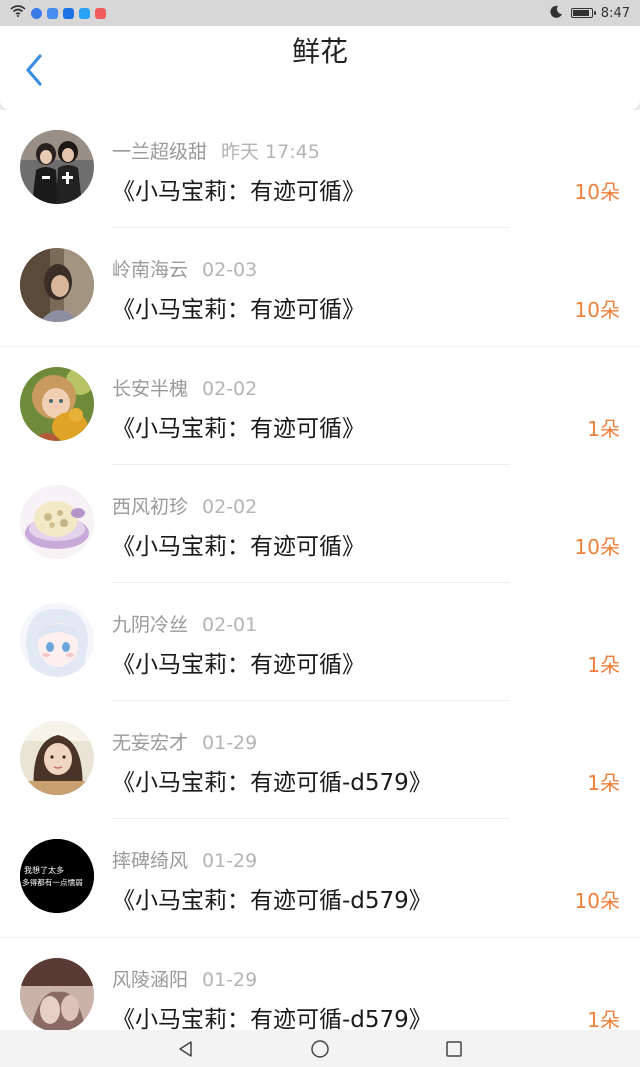  Describe the element at coordinates (320, 68) in the screenshot. I see `header` at that location.